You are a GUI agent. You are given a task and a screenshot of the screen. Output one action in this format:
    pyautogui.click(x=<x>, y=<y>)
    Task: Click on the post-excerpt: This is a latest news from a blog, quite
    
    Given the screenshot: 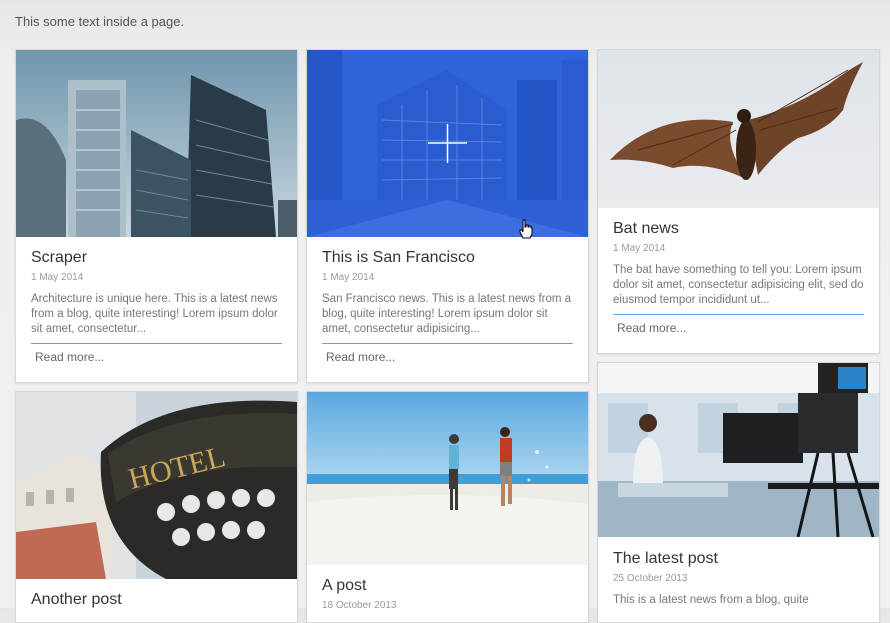 What is the action you would take?
    pyautogui.click(x=711, y=600)
    